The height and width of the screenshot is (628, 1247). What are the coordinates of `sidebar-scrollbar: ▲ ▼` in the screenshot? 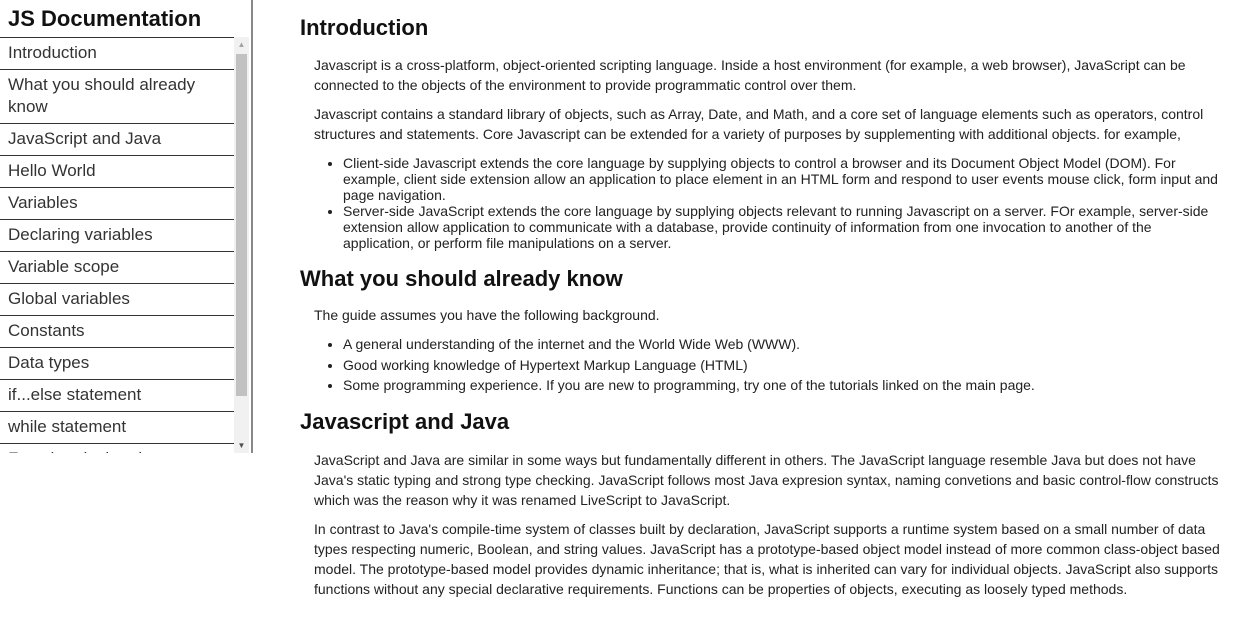 It's located at (241, 245).